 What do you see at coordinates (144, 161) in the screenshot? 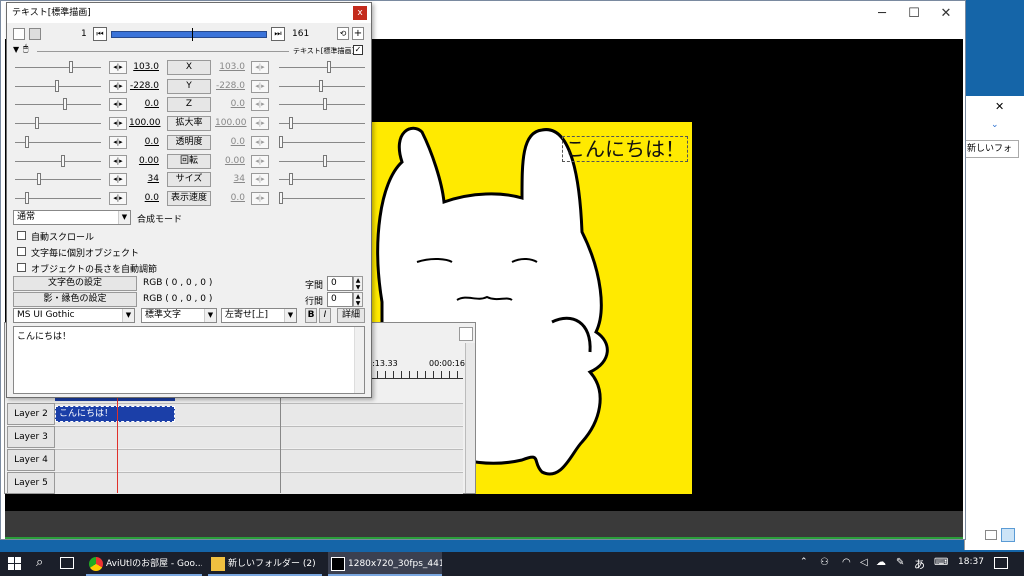
I see `param-value-left: 0.00` at bounding box center [144, 161].